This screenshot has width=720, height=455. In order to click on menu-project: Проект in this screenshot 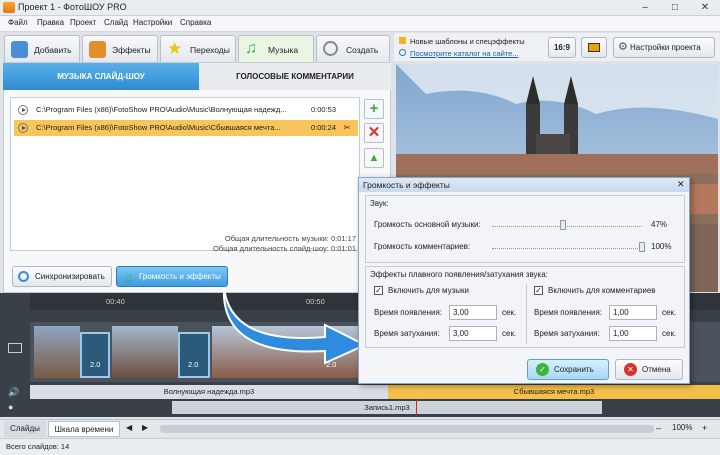, I will do `click(83, 22)`.